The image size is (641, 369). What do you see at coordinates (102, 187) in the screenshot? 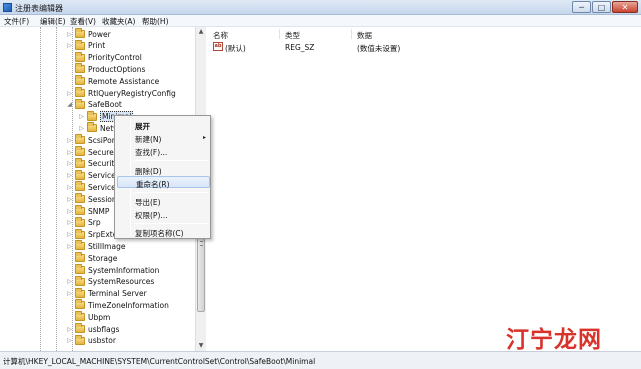
I see `tree-node-label: Service` at bounding box center [102, 187].